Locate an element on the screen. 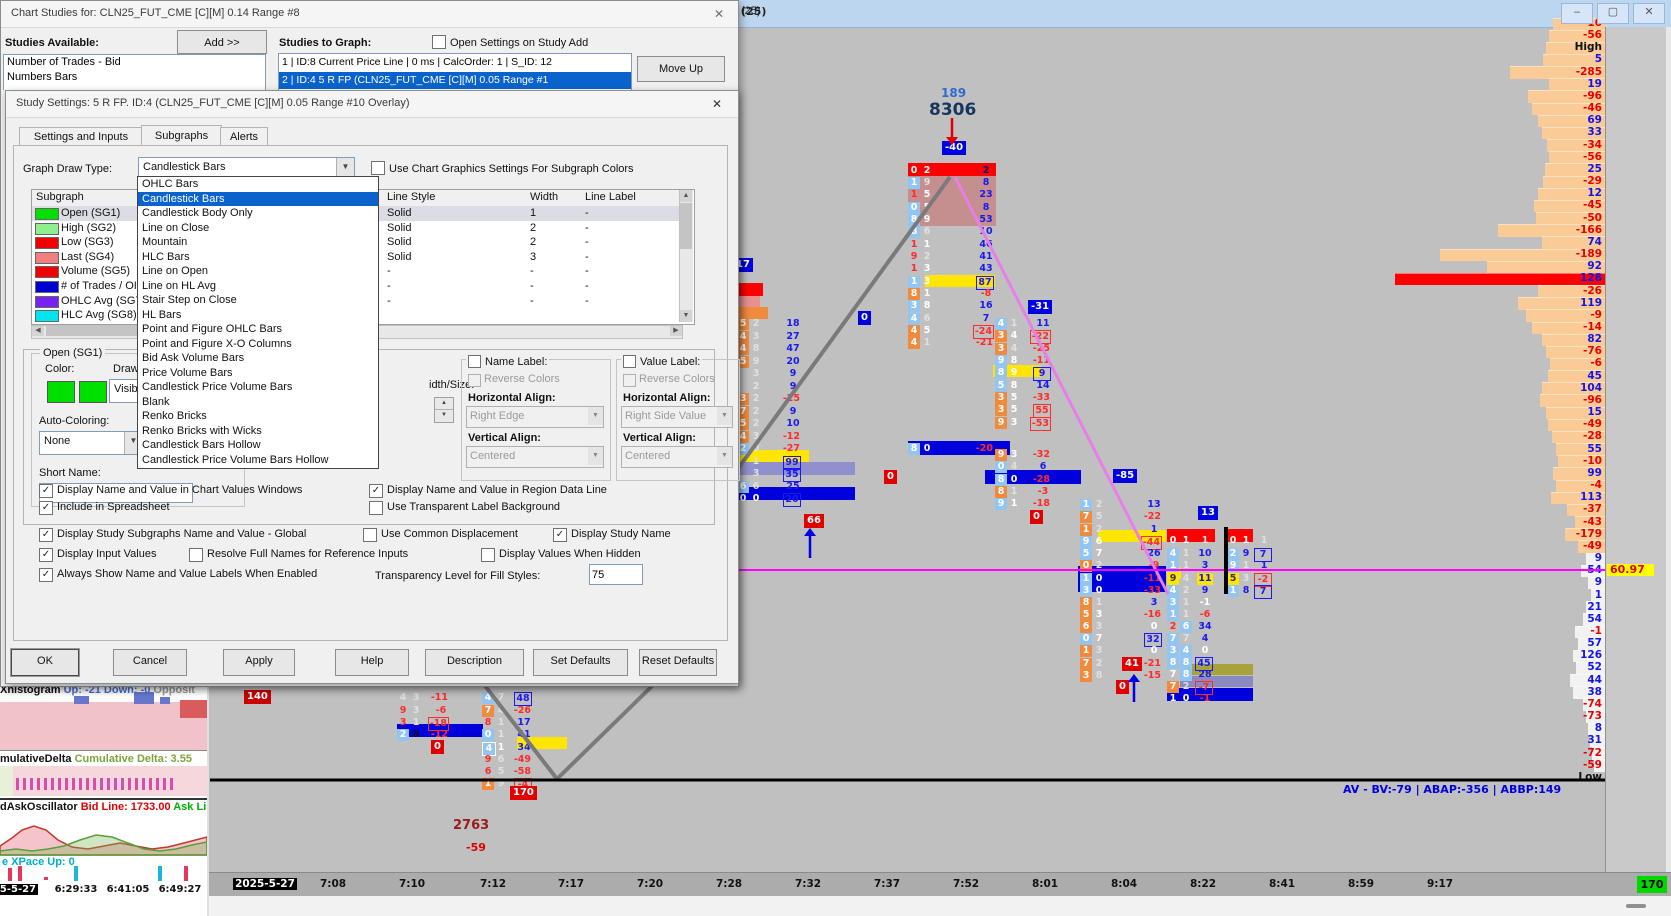  studies-available-list: Number of Trades - Bid Numbers Bars is located at coordinates (134, 72).